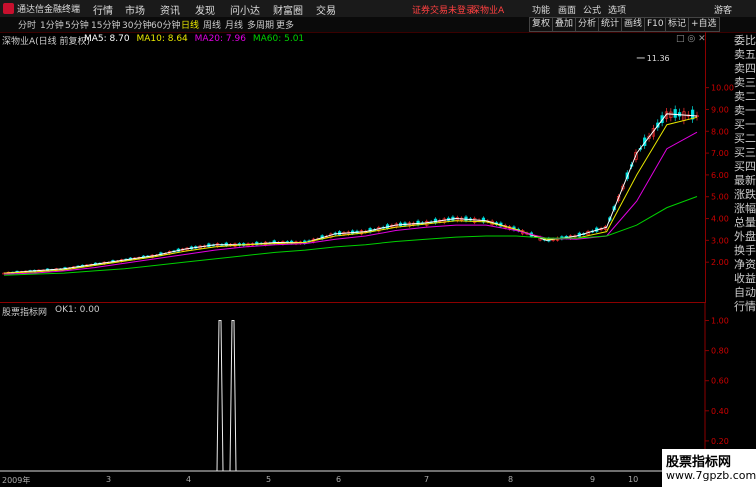  Describe the element at coordinates (720, 219) in the screenshot. I see `y-tick-label: 4.00` at that location.